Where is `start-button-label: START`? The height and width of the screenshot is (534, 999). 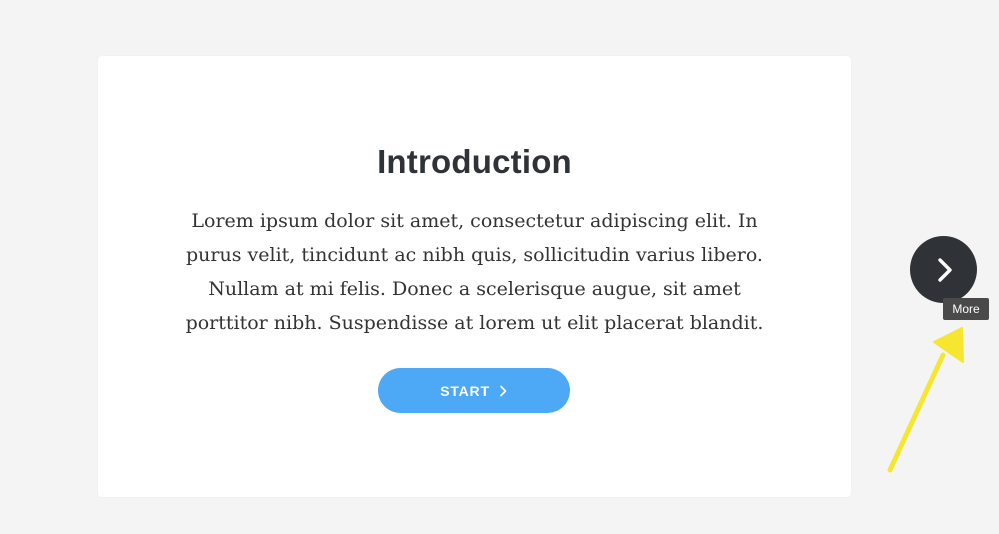 start-button-label: START is located at coordinates (465, 390).